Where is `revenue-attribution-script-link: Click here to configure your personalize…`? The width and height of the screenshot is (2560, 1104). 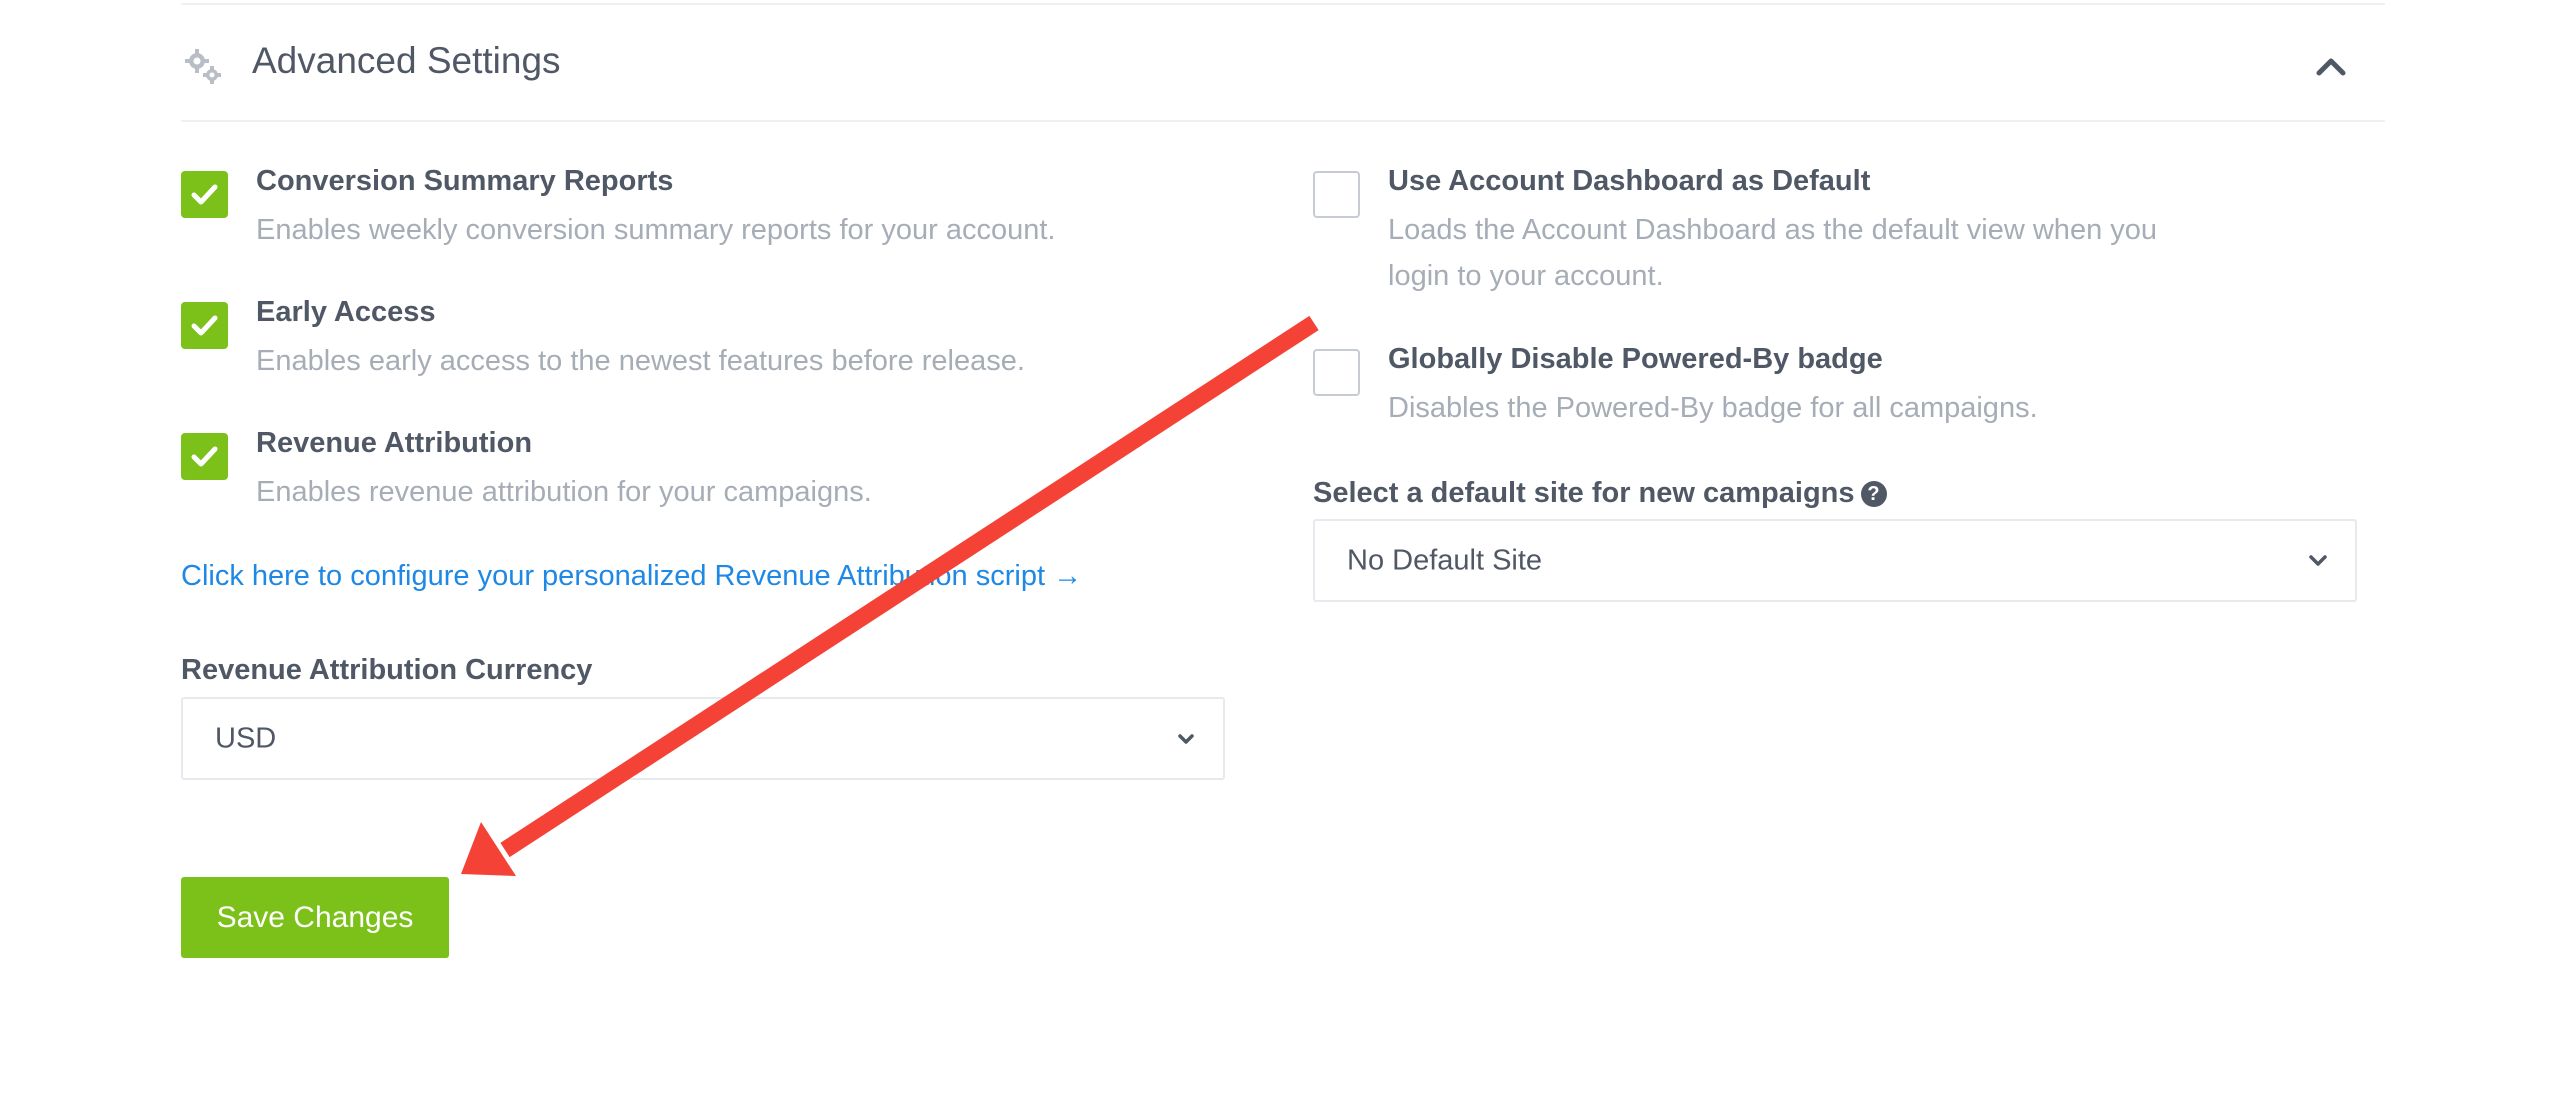 revenue-attribution-script-link: Click here to configure your personalize… is located at coordinates (631, 576).